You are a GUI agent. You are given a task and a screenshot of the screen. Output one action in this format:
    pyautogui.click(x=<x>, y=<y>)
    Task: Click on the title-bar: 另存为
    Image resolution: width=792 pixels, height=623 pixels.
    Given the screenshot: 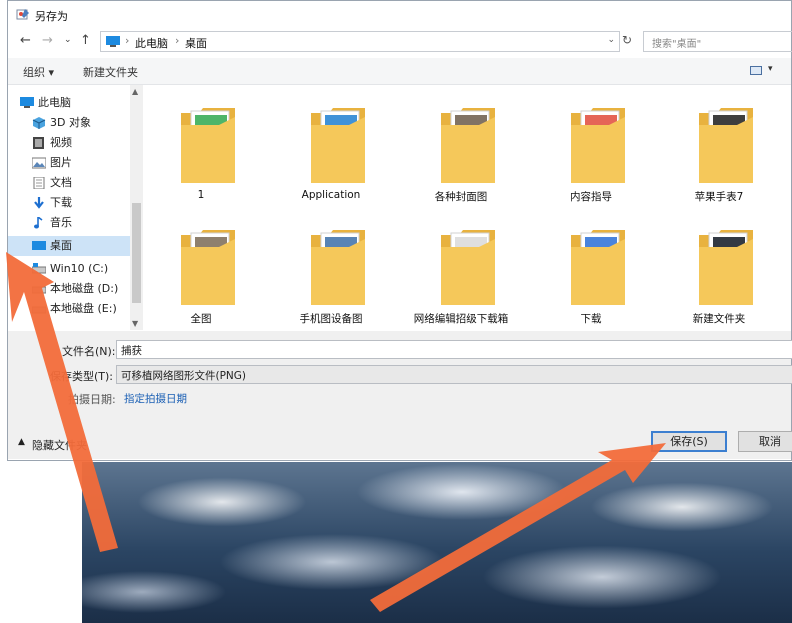 What is the action you would take?
    pyautogui.click(x=399, y=15)
    